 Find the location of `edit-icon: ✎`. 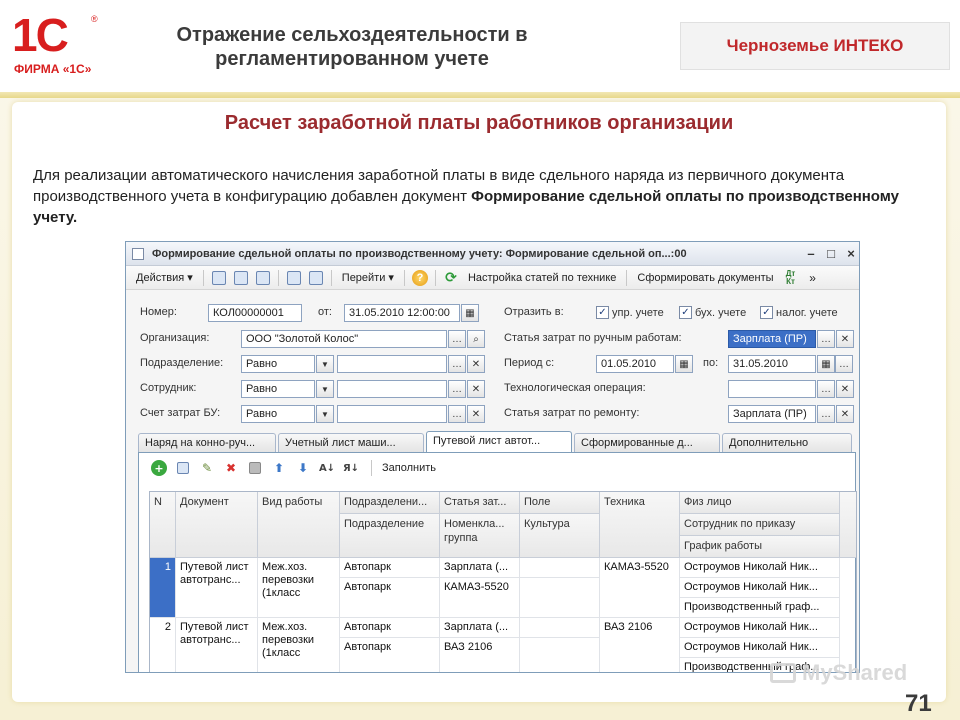

edit-icon: ✎ is located at coordinates (207, 468).